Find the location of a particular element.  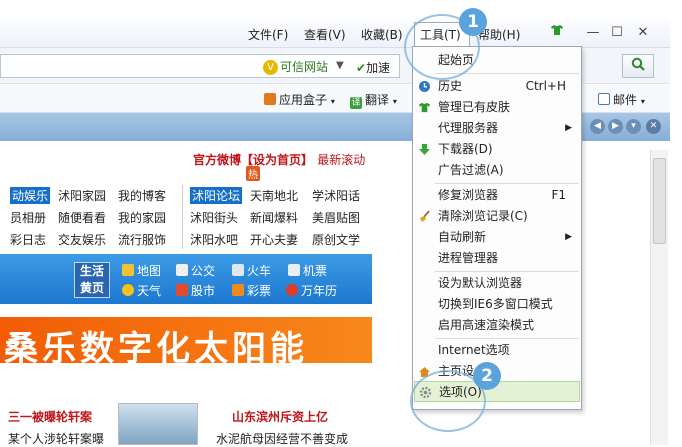

news-scroll-link: 最新滚动 is located at coordinates (341, 160).